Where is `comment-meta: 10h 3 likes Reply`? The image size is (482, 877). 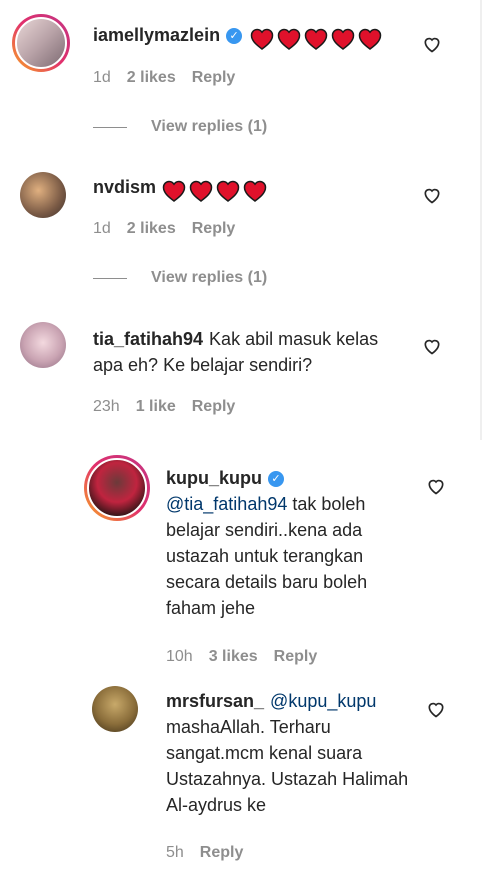
comment-meta: 10h 3 likes Reply is located at coordinates (241, 657).